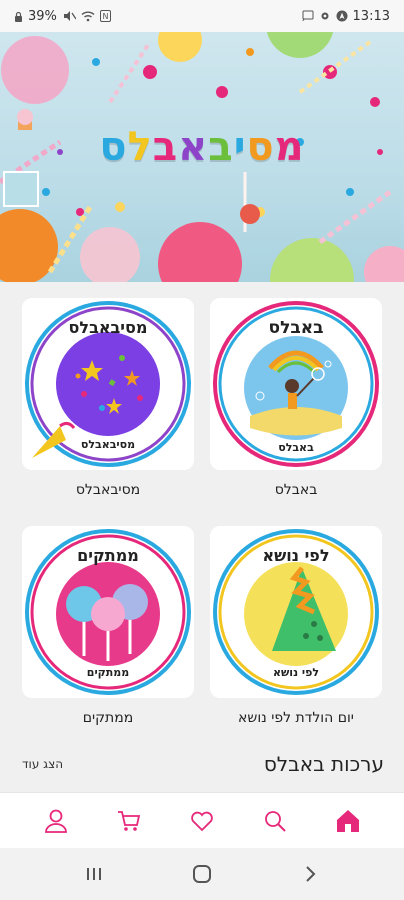 The image size is (404, 900). I want to click on back-icon, so click(311, 874).